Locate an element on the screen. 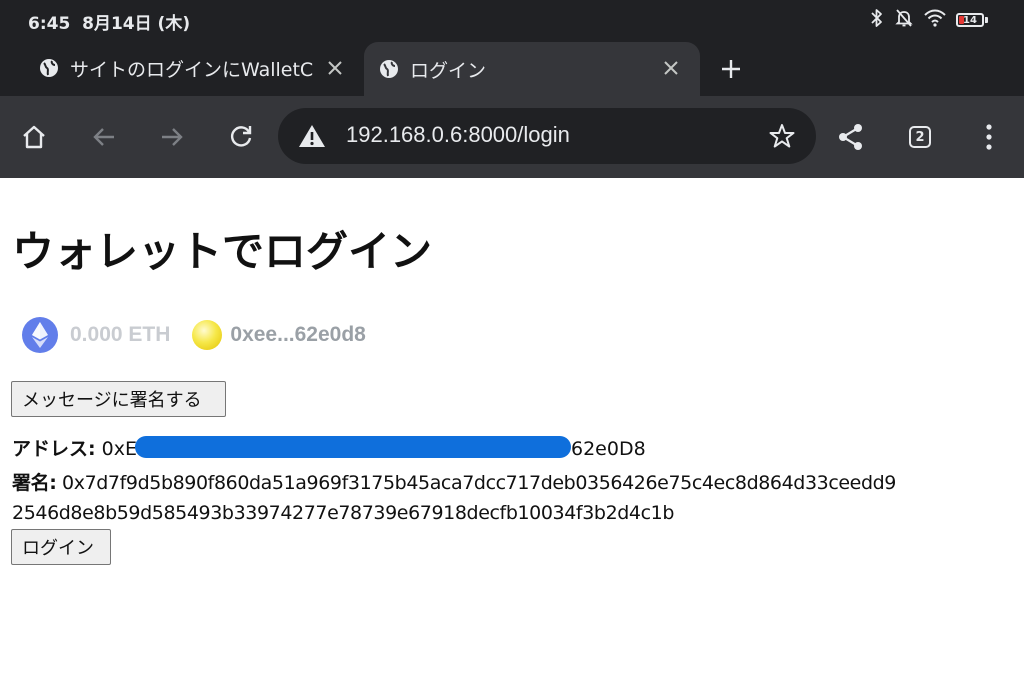 The image size is (1024, 684). address-suffix: 62e0D8 is located at coordinates (608, 449).